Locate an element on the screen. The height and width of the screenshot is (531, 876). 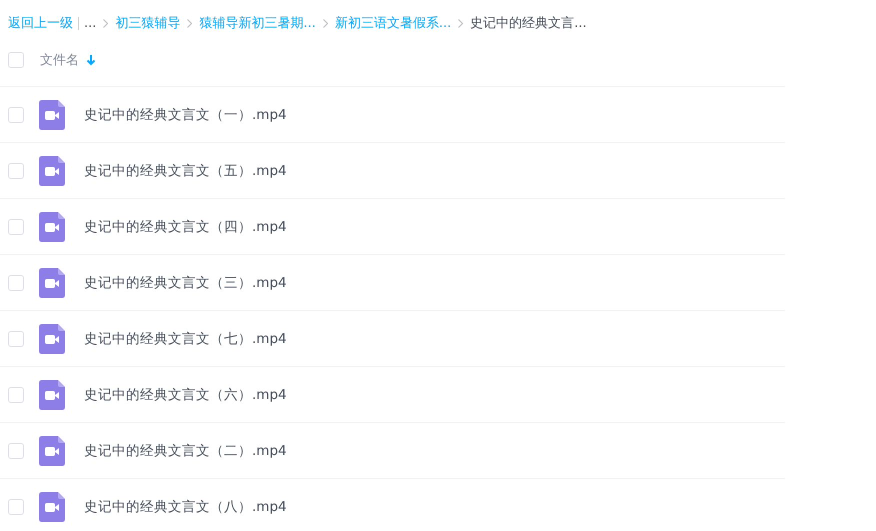
file-name: 史记中的经典文言文（六）.mp4 is located at coordinates (185, 395).